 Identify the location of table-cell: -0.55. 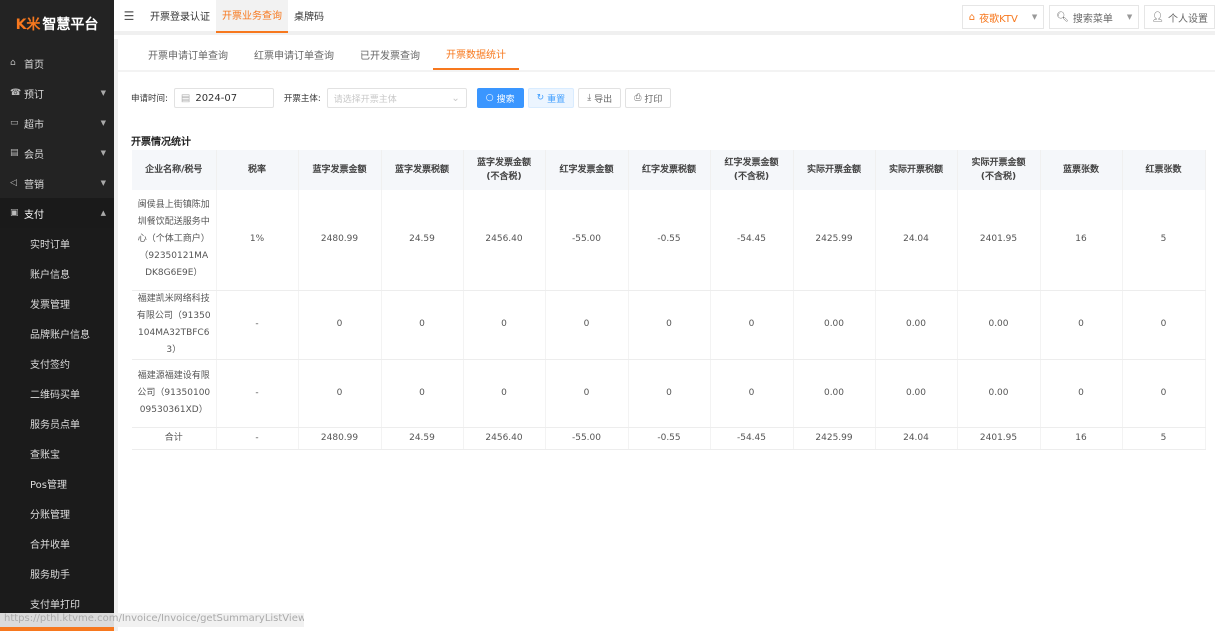
(669, 438).